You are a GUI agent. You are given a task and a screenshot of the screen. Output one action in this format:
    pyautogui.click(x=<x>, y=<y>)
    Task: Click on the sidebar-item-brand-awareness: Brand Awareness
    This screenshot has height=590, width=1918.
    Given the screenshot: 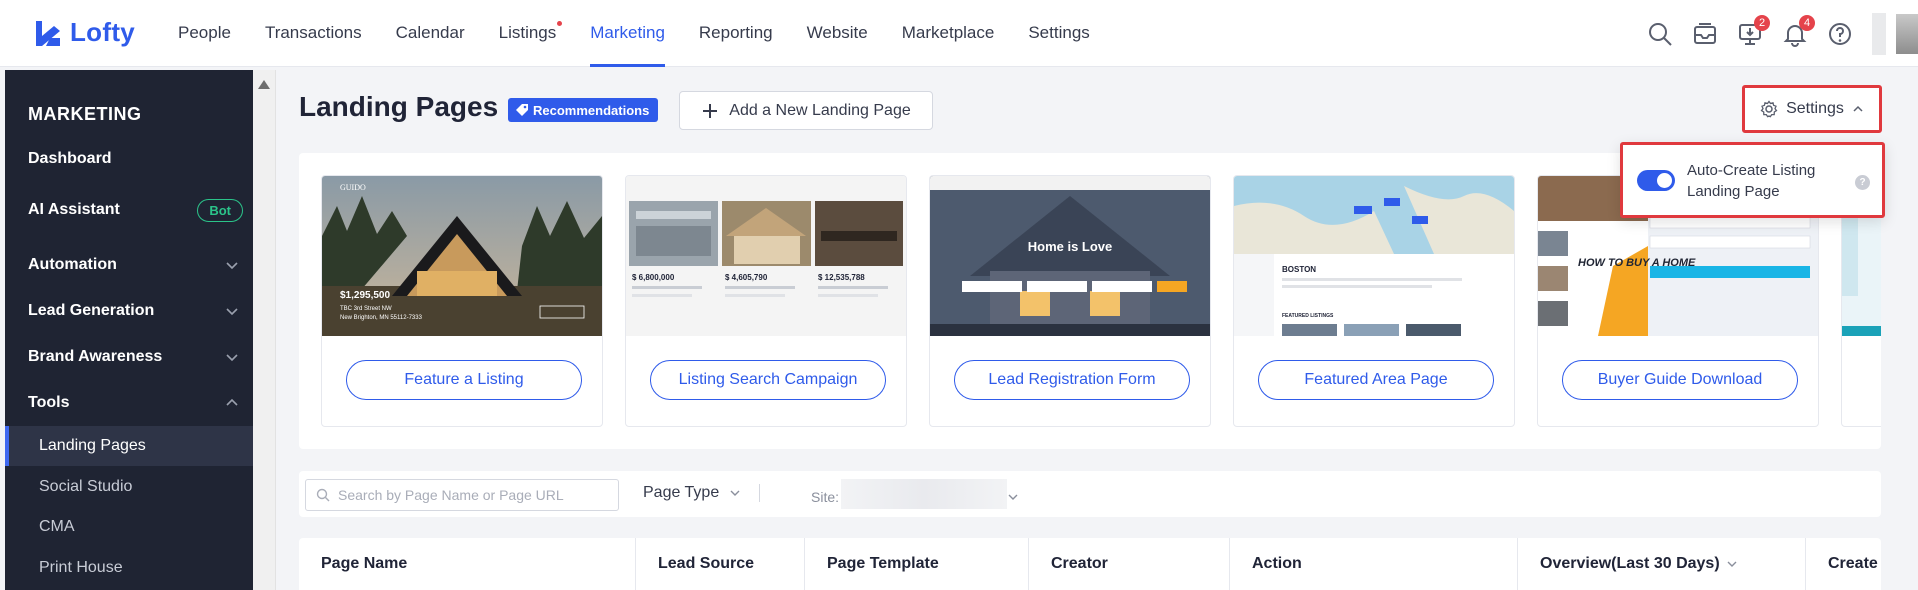 What is the action you would take?
    pyautogui.click(x=135, y=357)
    